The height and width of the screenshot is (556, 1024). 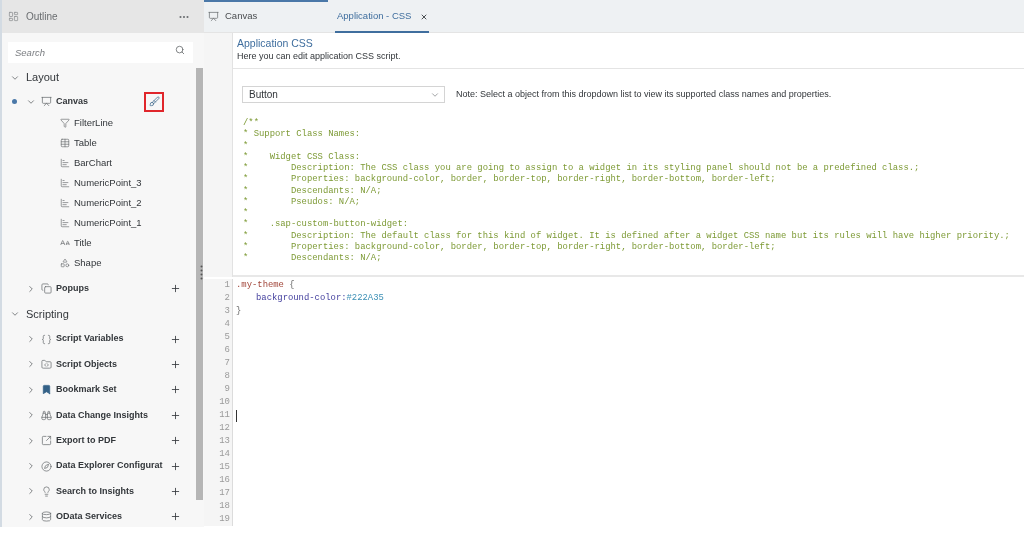 What do you see at coordinates (320, 299) in the screenshot?
I see `code-line: background-color:#222A35` at bounding box center [320, 299].